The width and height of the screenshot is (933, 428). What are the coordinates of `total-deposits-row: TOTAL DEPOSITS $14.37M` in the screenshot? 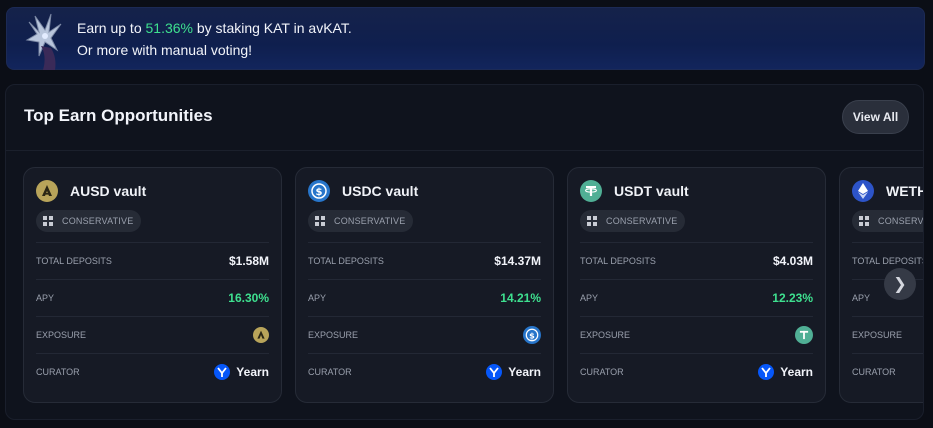 It's located at (424, 260).